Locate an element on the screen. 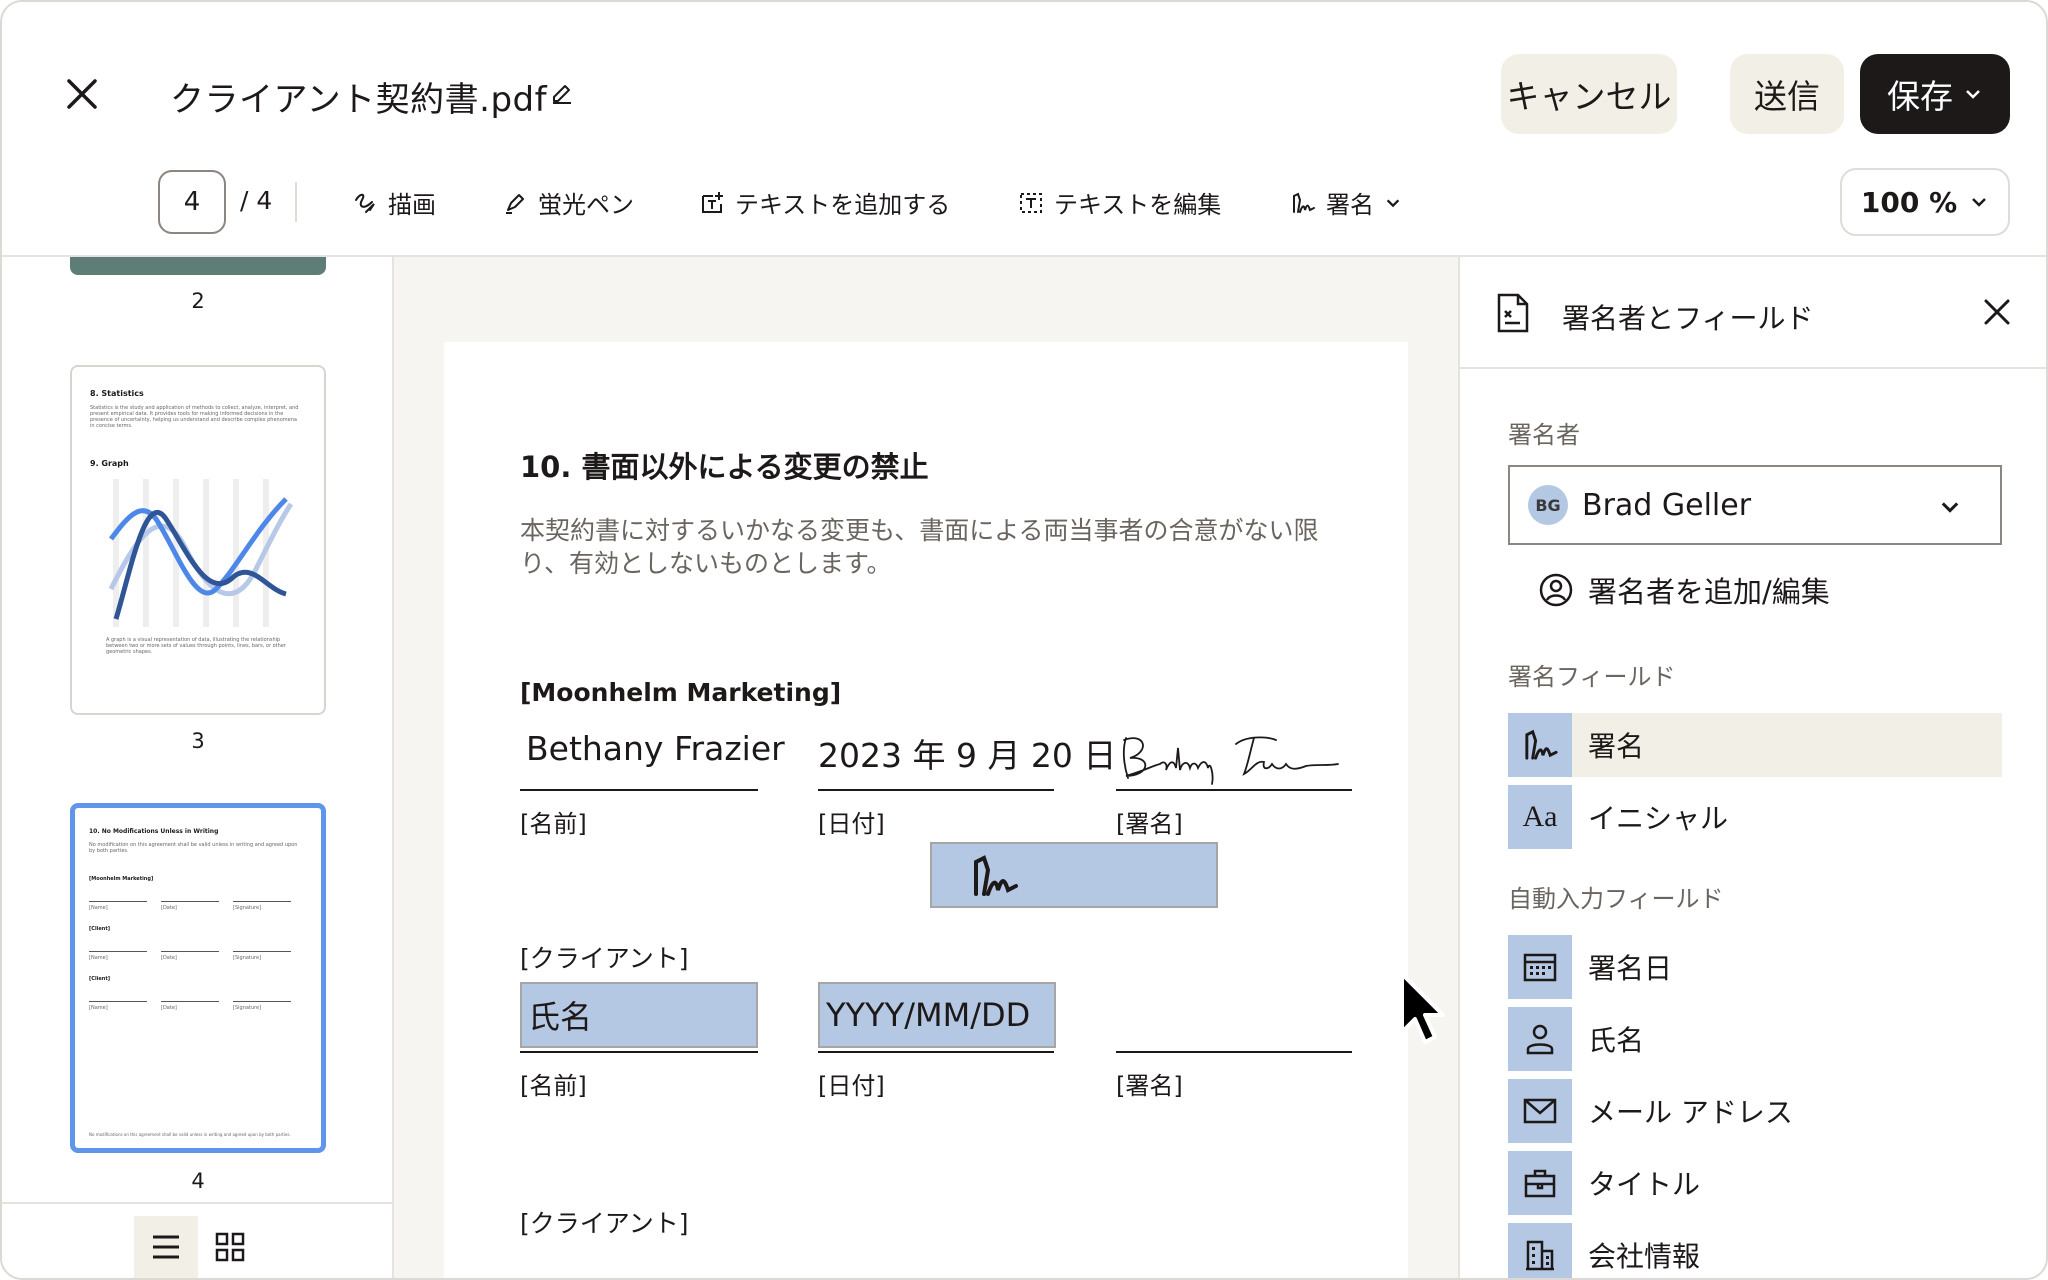  grid-icon is located at coordinates (230, 1247).